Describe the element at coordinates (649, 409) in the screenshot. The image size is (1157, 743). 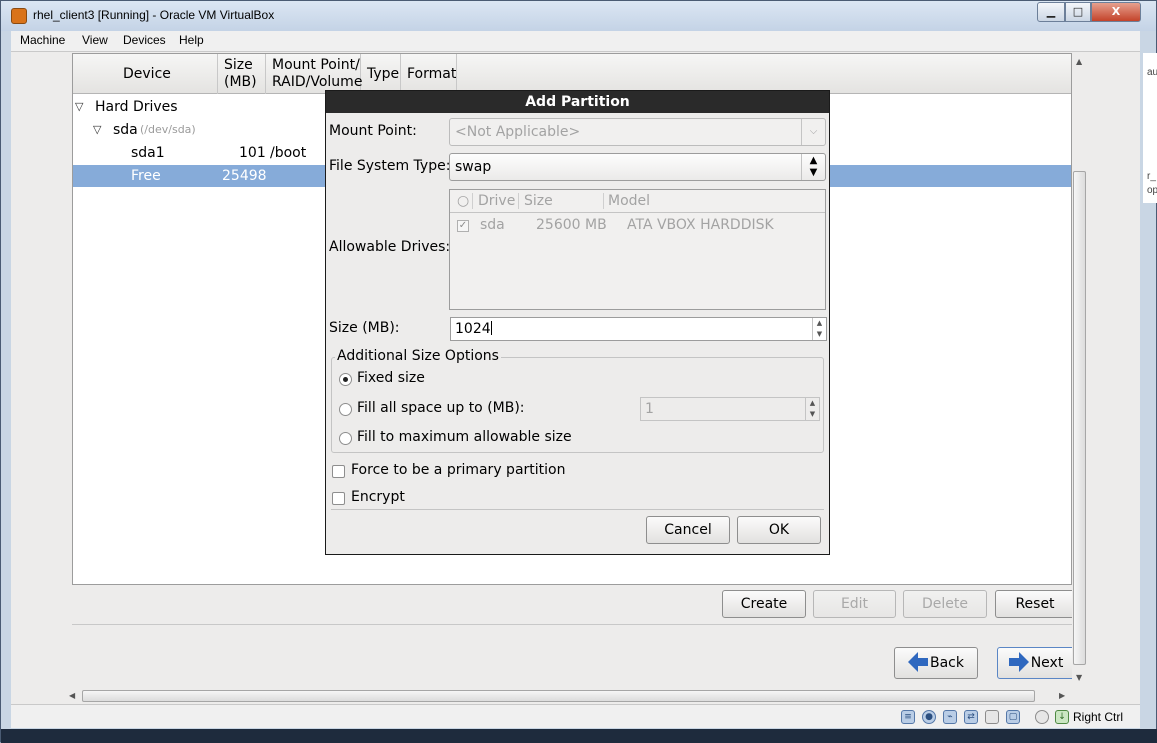
I see `fill-up-to-value: 1` at that location.